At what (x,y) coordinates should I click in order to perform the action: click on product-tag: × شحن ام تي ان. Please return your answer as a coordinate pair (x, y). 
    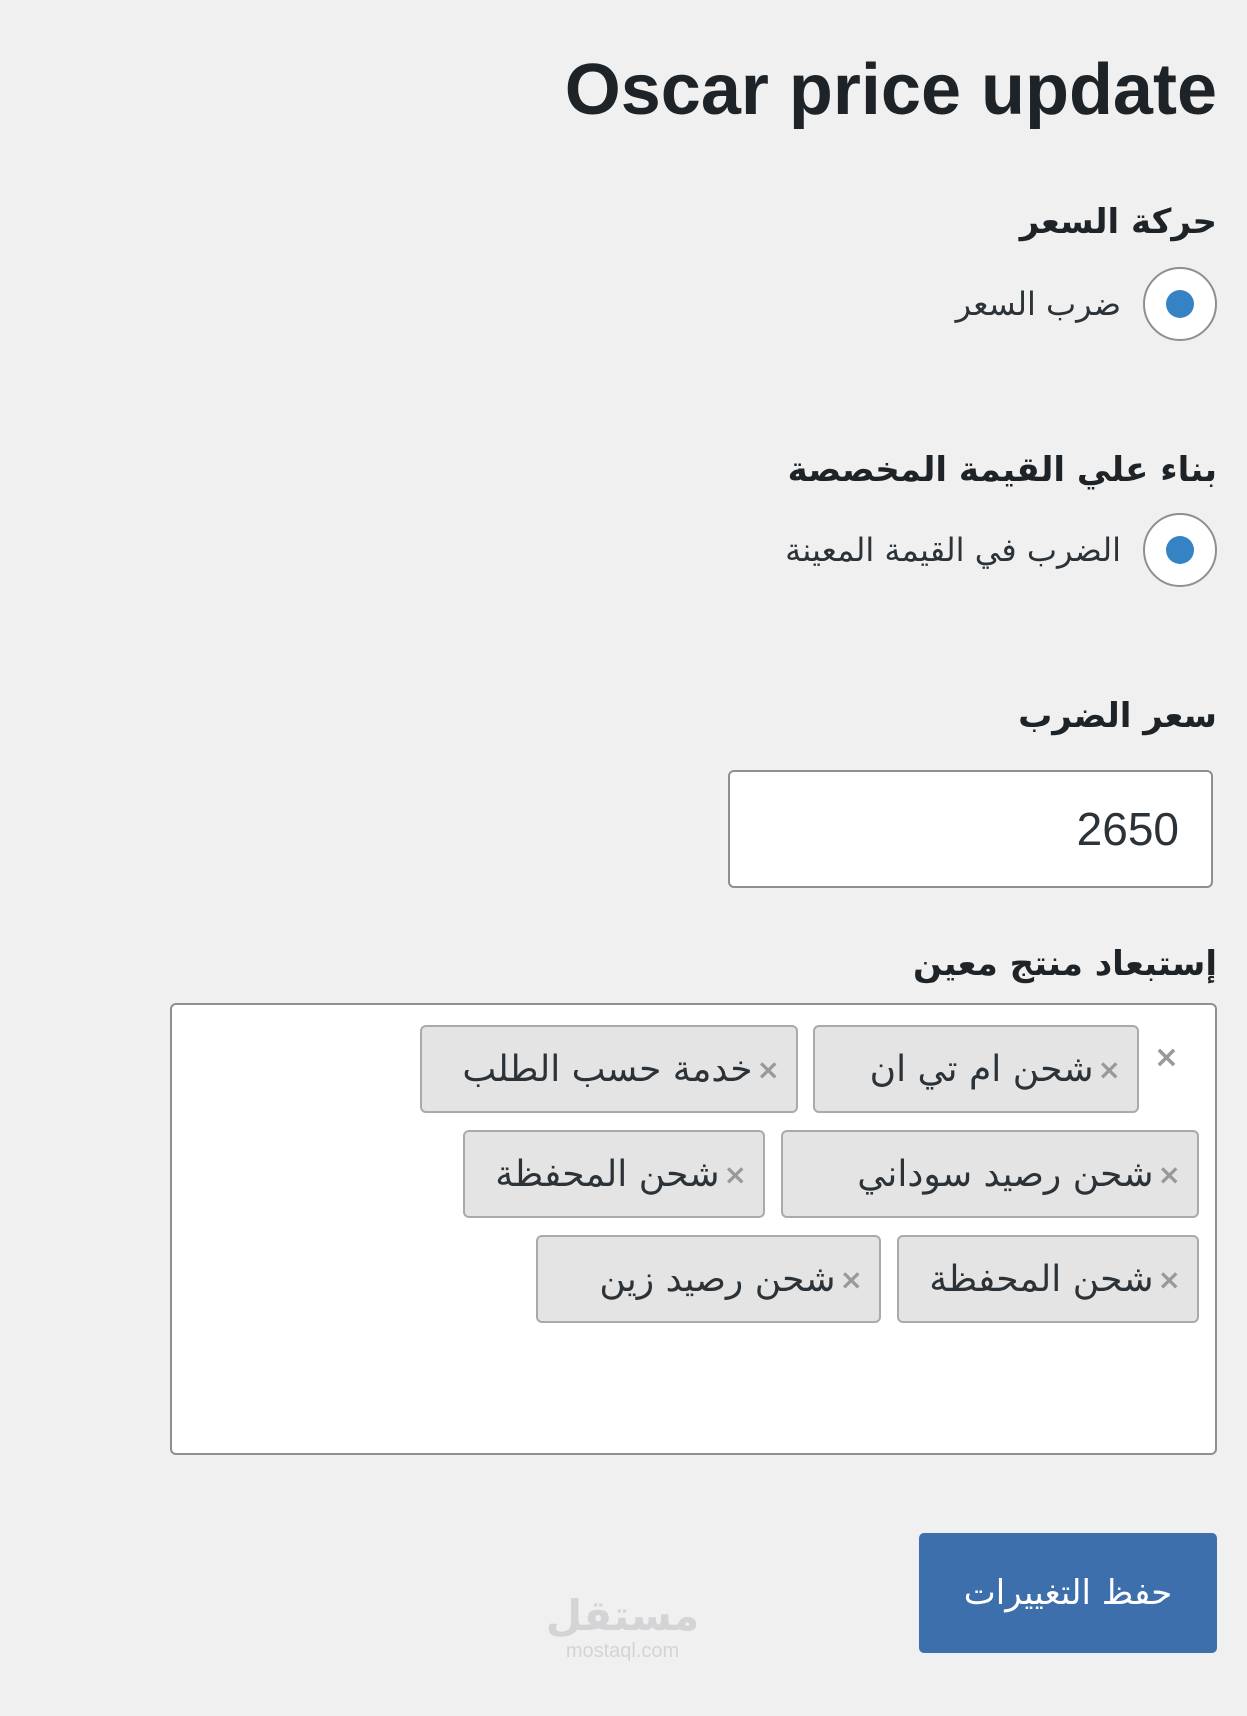
    Looking at the image, I should click on (976, 1069).